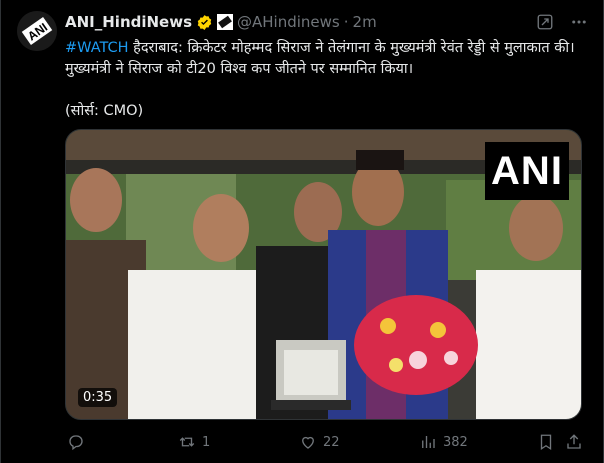  What do you see at coordinates (455, 442) in the screenshot?
I see `view-count: 382` at bounding box center [455, 442].